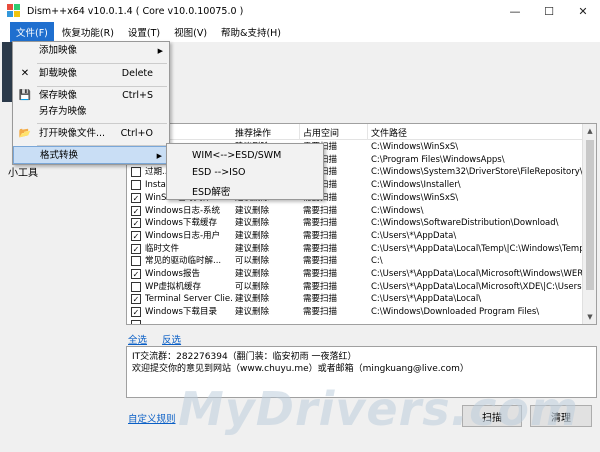 The width and height of the screenshot is (600, 452). What do you see at coordinates (91, 112) in the screenshot?
I see `menu-item-save-as-image: 另存为映像` at bounding box center [91, 112].